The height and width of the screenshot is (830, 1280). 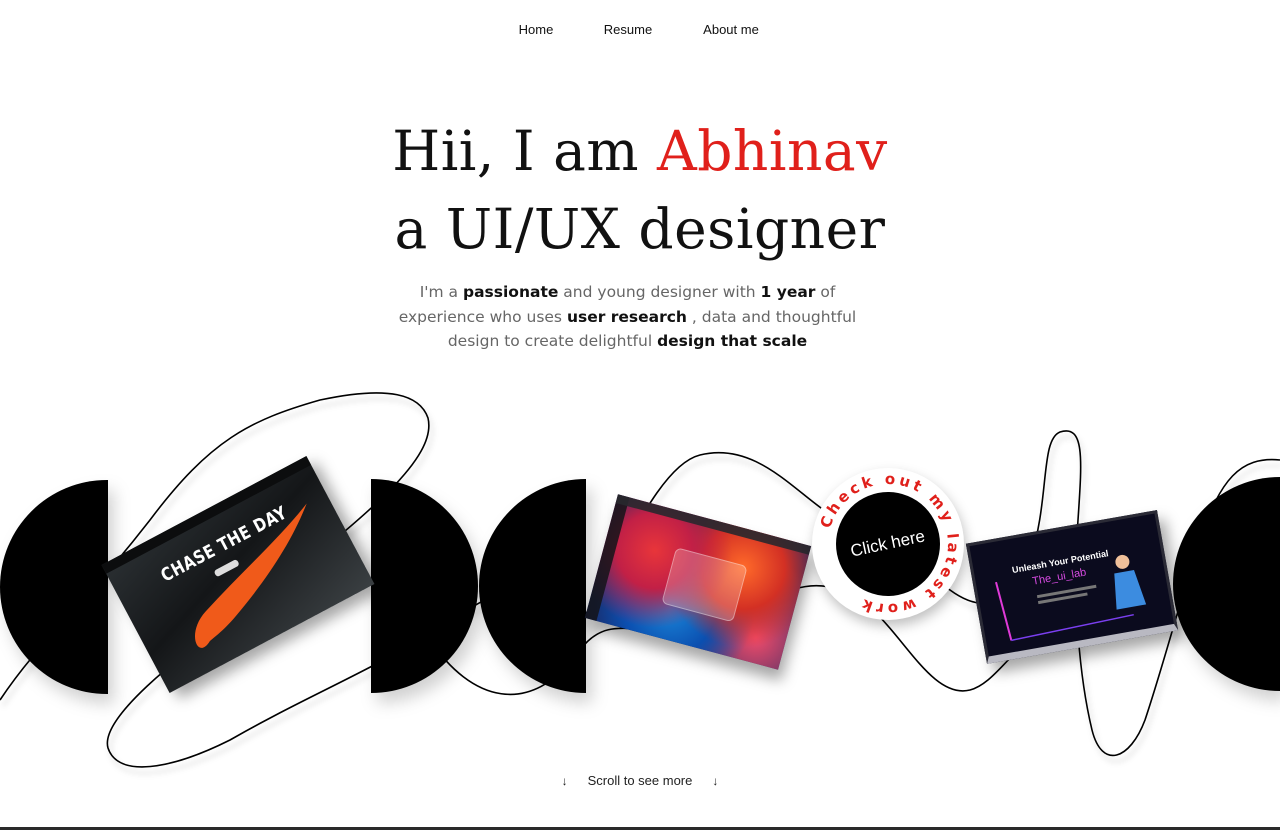 I want to click on intro-highlight: user research, so click(x=626, y=316).